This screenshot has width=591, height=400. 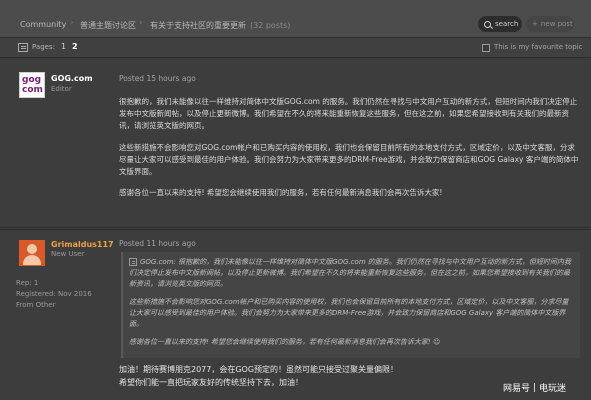 What do you see at coordinates (270, 25) in the screenshot?
I see `post-count: (32 posts)` at bounding box center [270, 25].